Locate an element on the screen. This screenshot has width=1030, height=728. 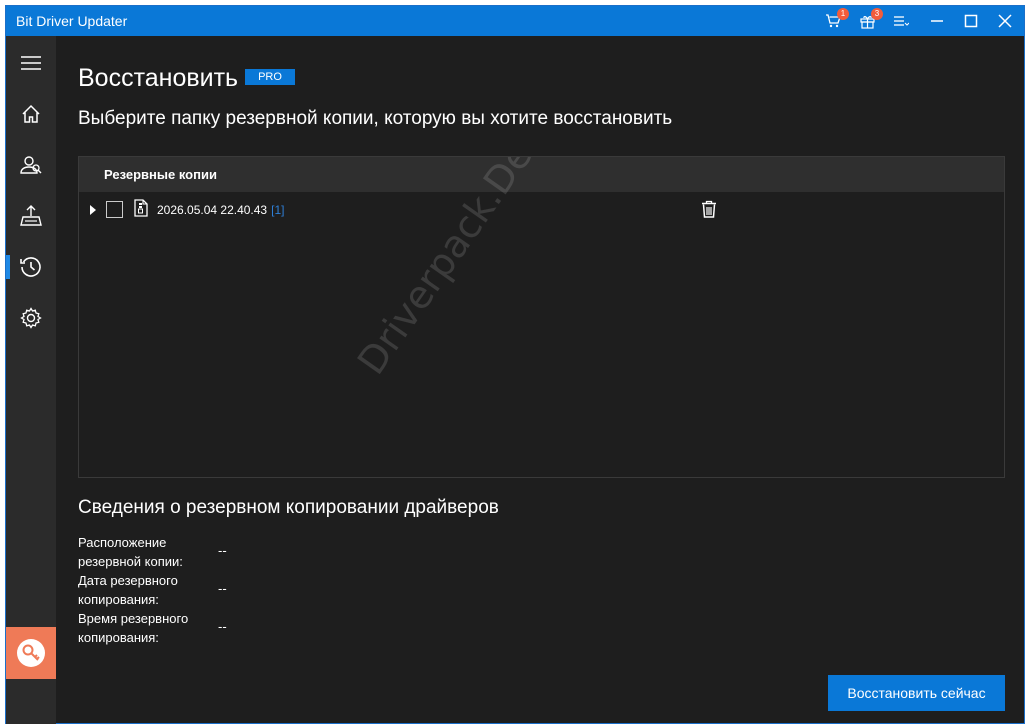
sidebar-item-settings is located at coordinates (31, 318).